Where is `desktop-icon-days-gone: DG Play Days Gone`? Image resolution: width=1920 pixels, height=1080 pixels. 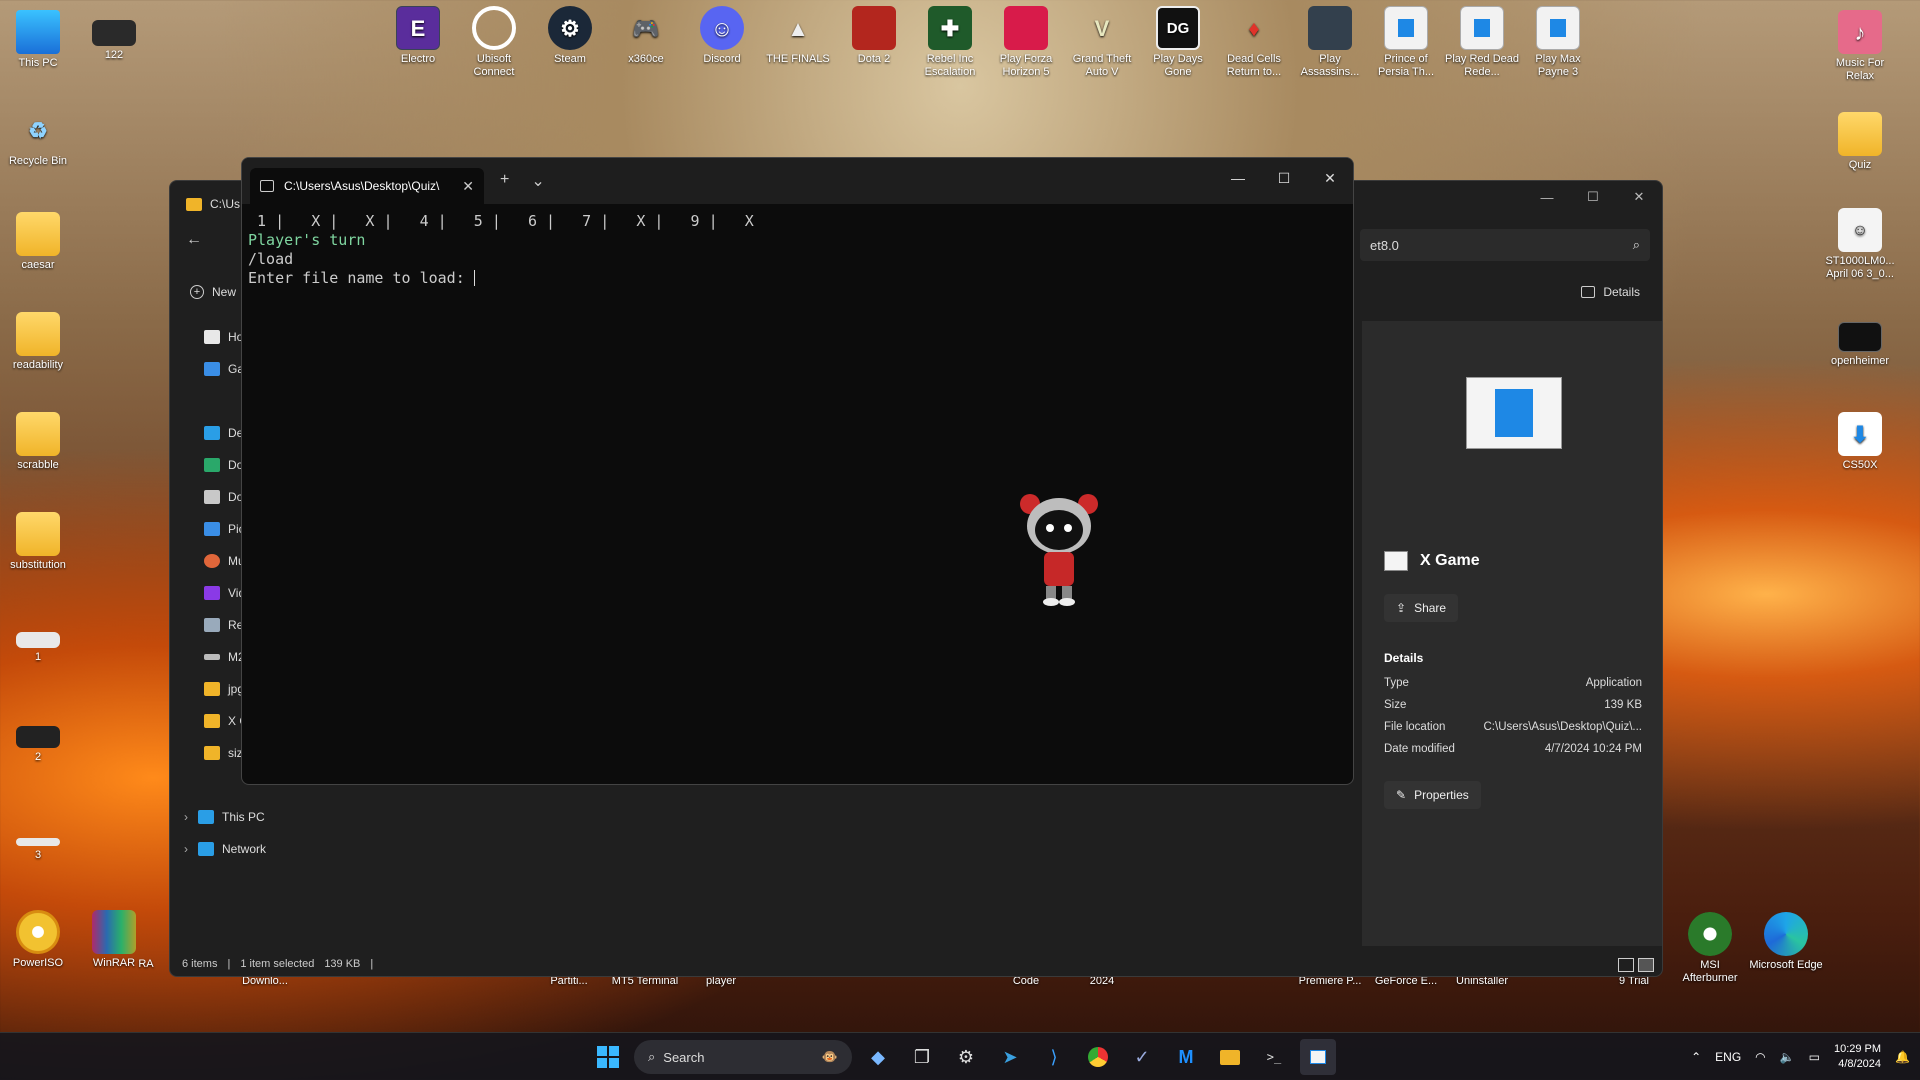 desktop-icon-days-gone: DG Play Days Gone is located at coordinates (1178, 42).